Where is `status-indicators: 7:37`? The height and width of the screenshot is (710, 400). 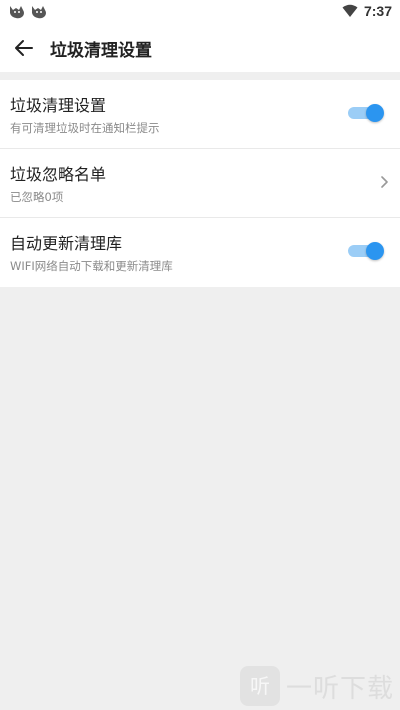 status-indicators: 7:37 is located at coordinates (367, 11).